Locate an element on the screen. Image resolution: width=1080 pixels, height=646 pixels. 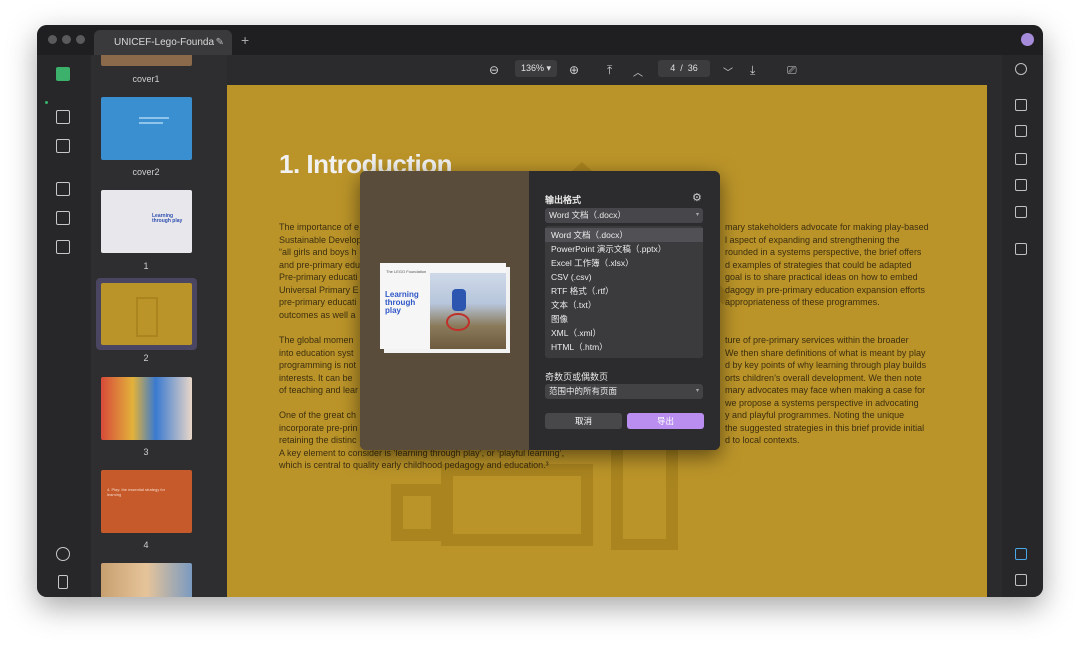
thumbnail-cover1 is located at coordinates (146, 60).